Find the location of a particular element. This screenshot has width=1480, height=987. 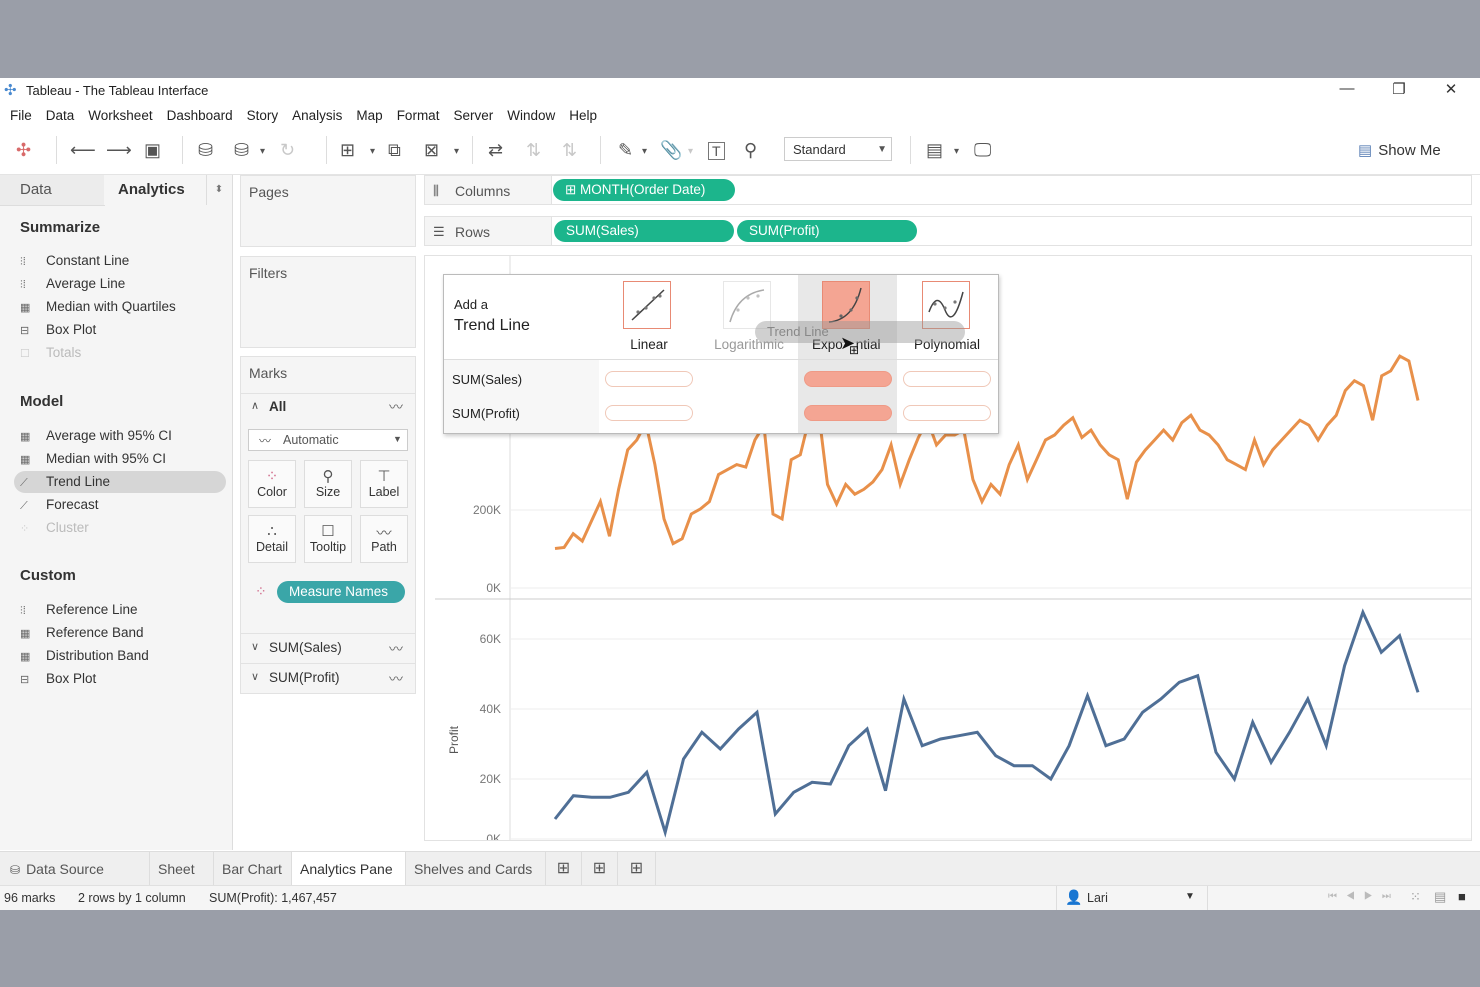

new-data-source-icon: ⛁ is located at coordinates (205, 150).